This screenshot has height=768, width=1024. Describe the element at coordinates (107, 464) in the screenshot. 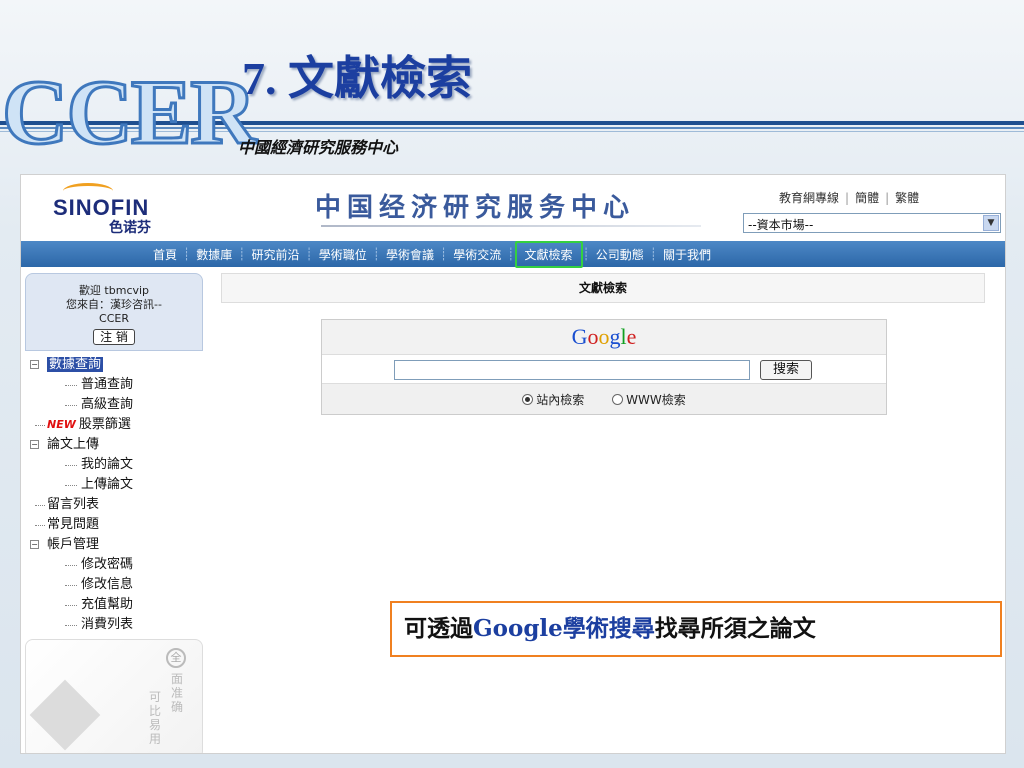

I see `sidebar-item-label: 我的論文` at that location.